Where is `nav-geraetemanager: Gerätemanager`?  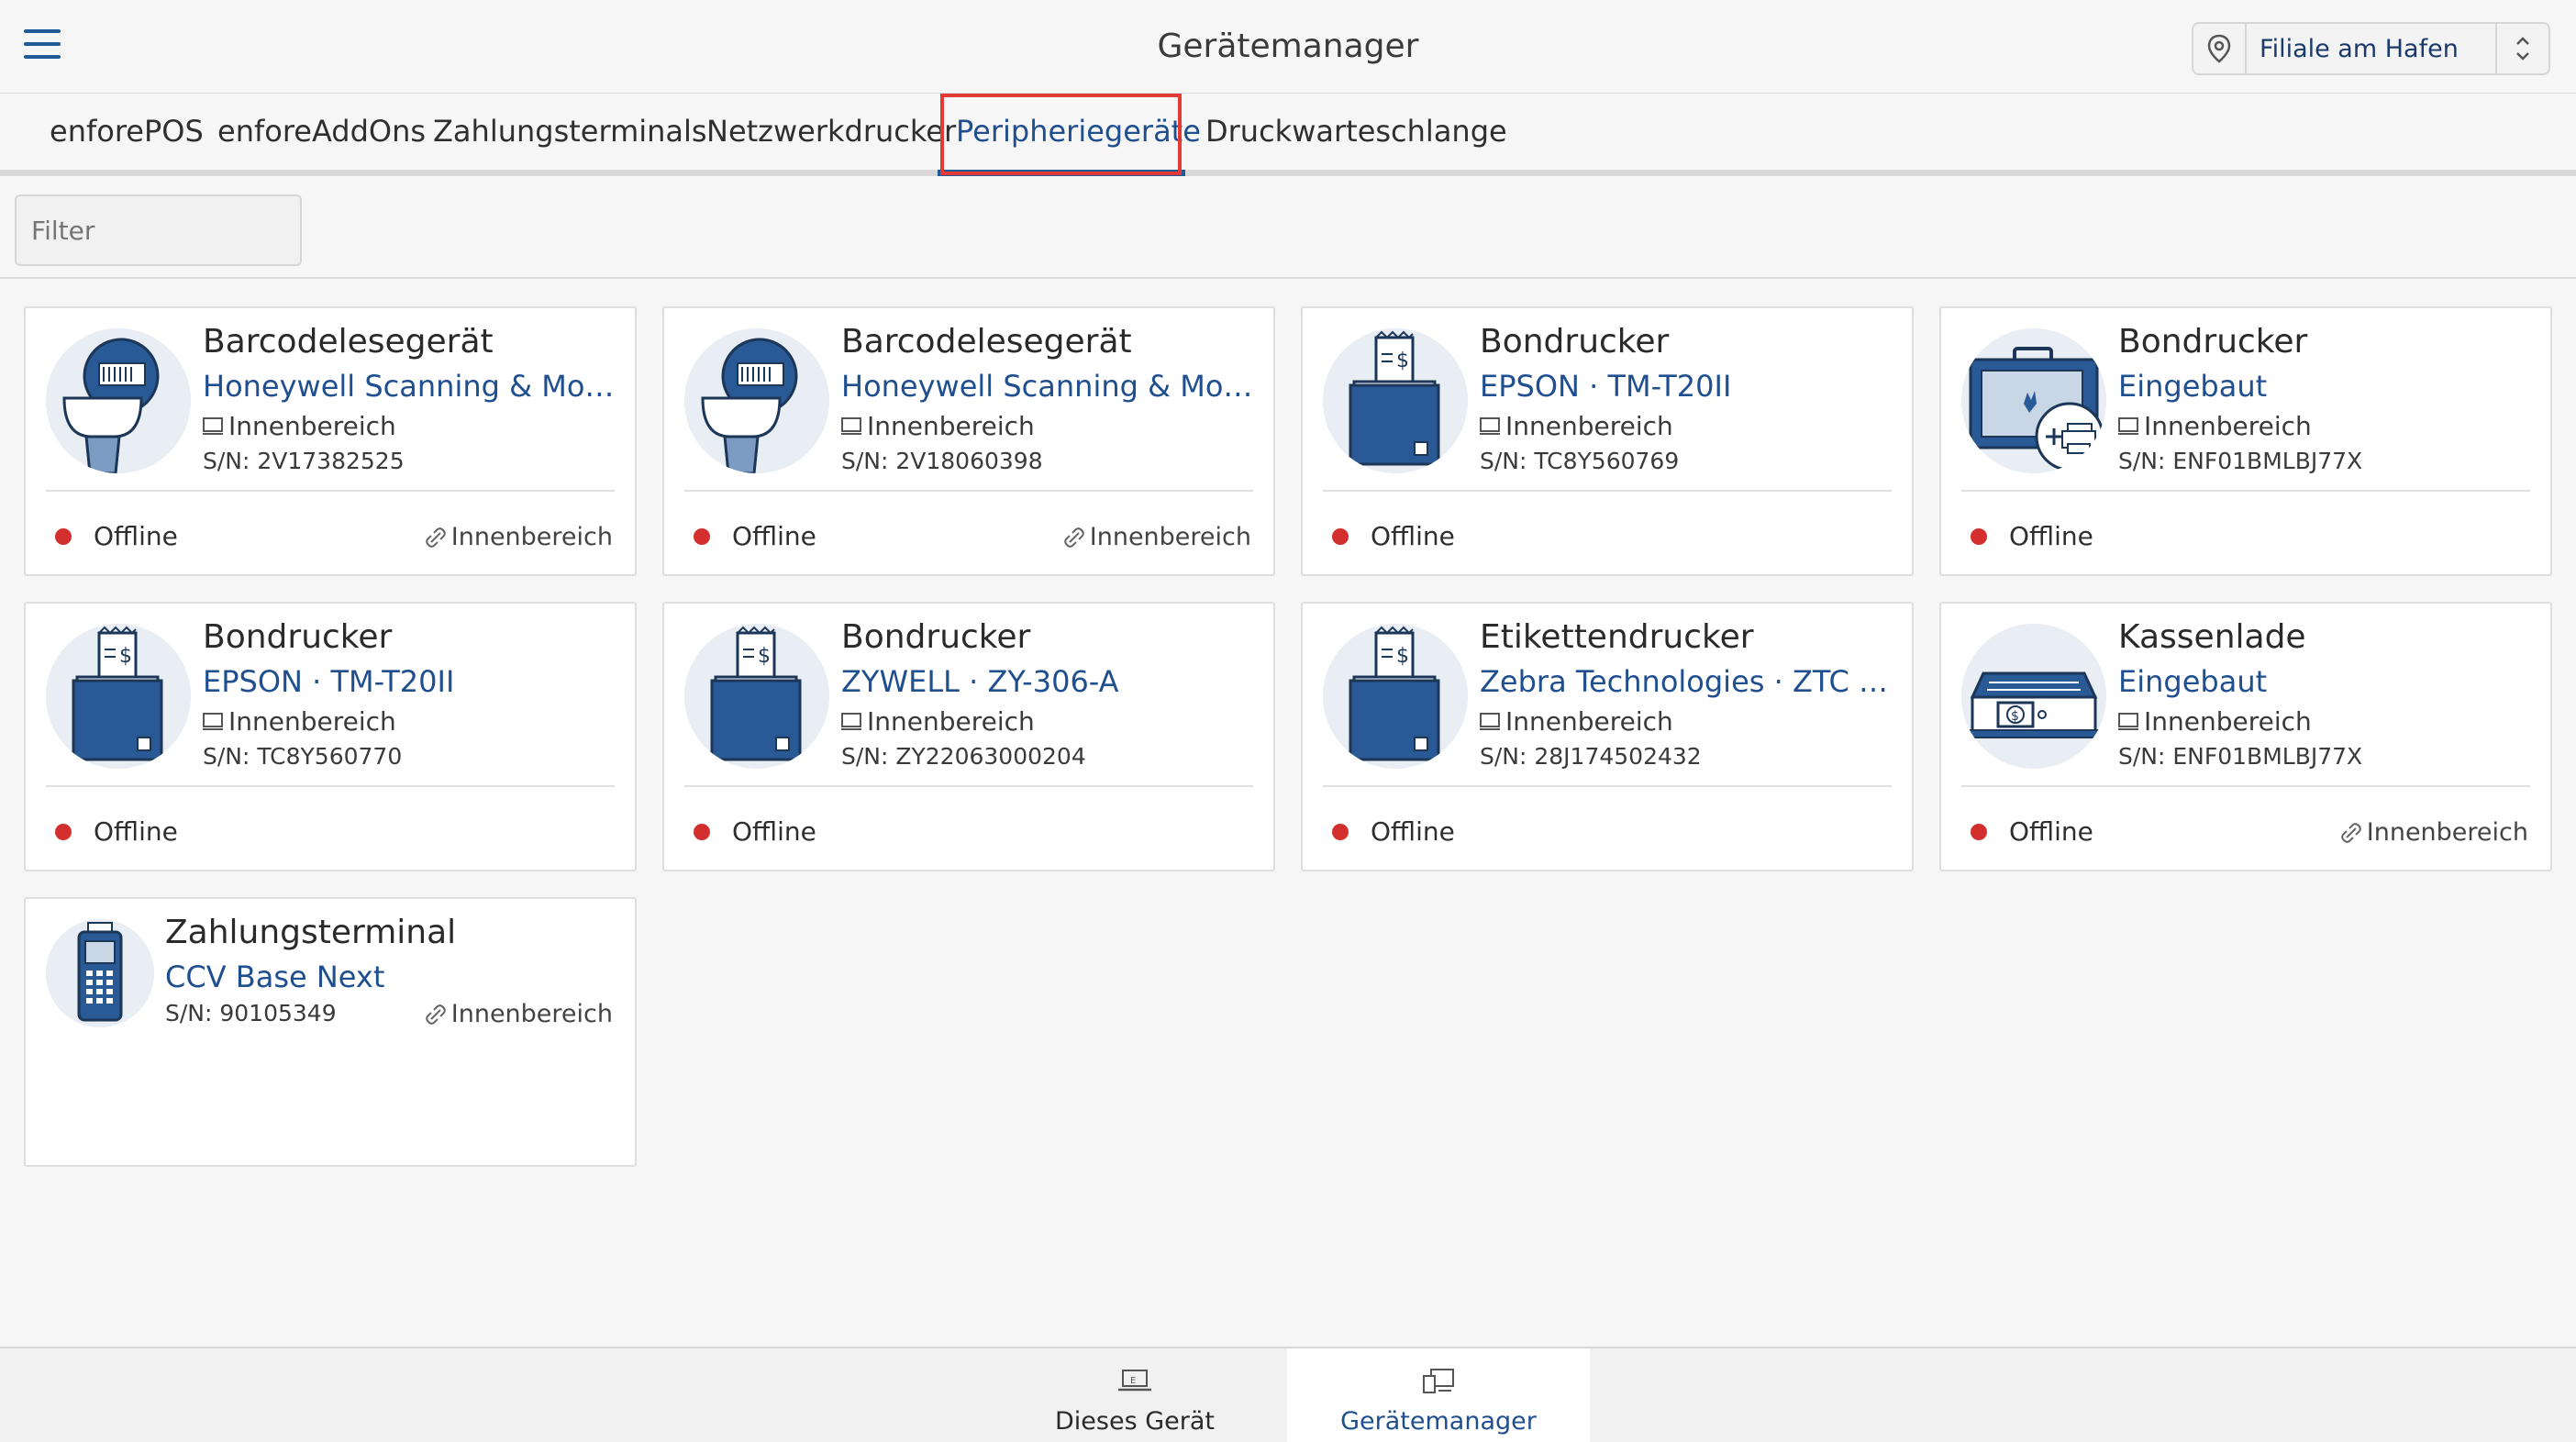
nav-geraetemanager: Gerätemanager is located at coordinates (1438, 1395).